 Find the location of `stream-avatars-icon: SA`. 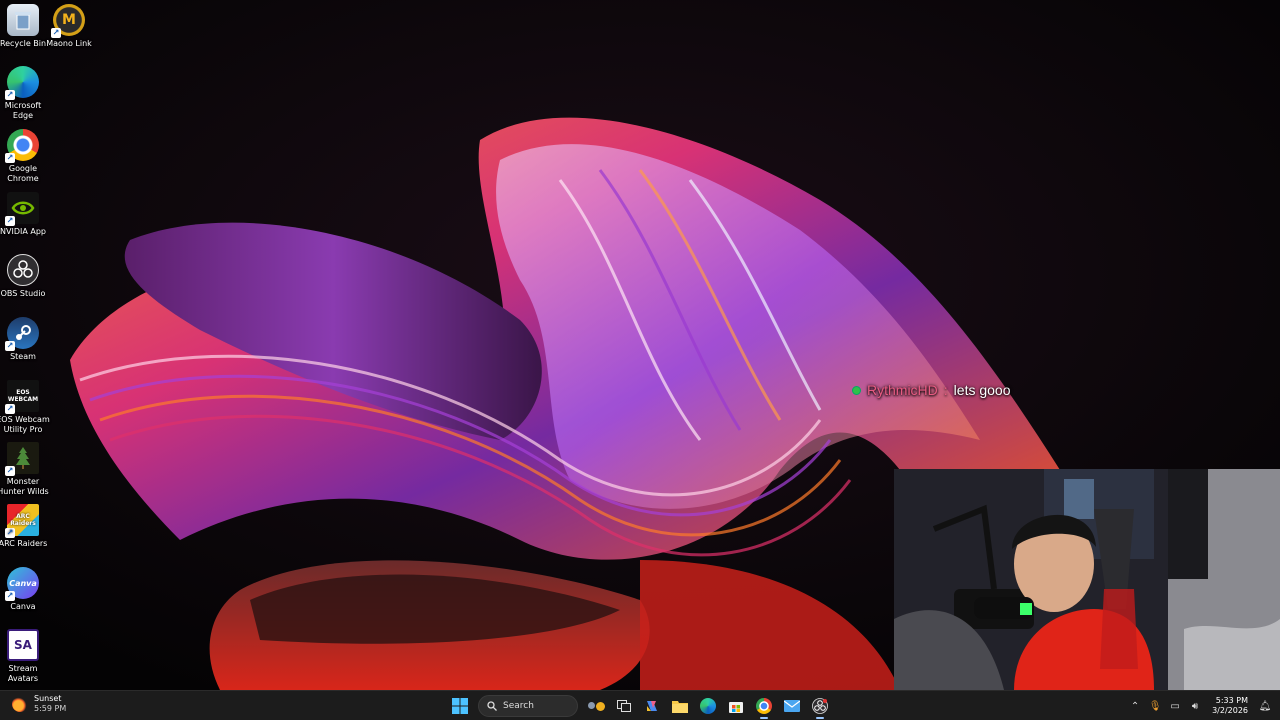

stream-avatars-icon: SA is located at coordinates (23, 645).